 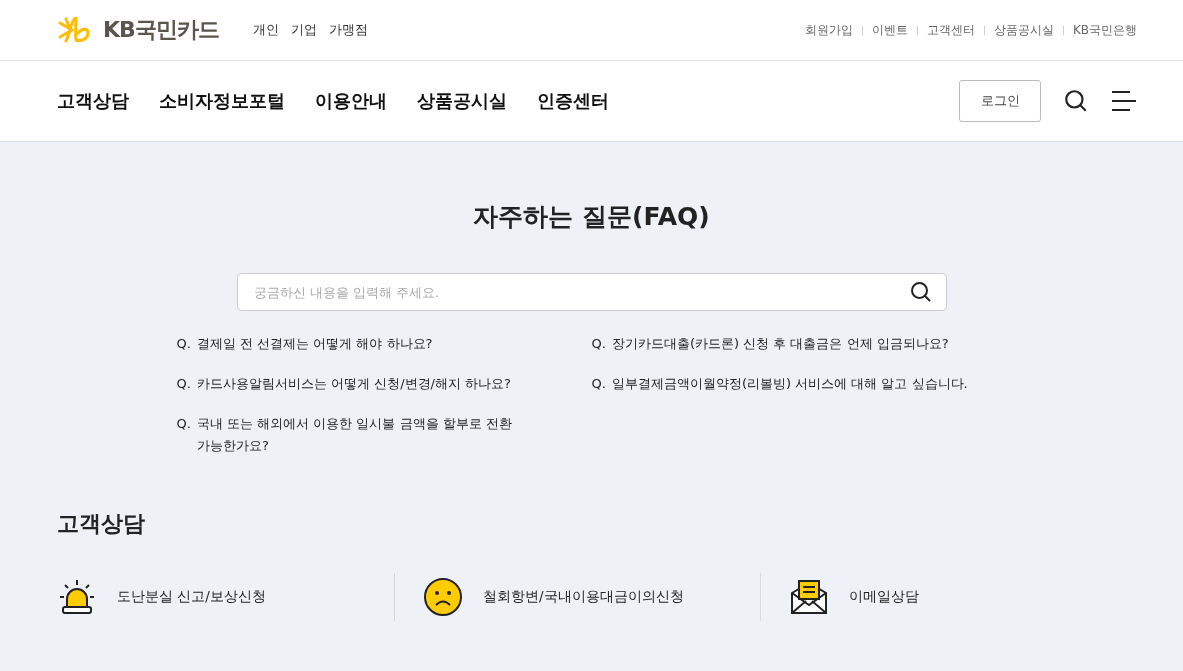 I want to click on utility-link: 상품공시실, so click(x=1023, y=30).